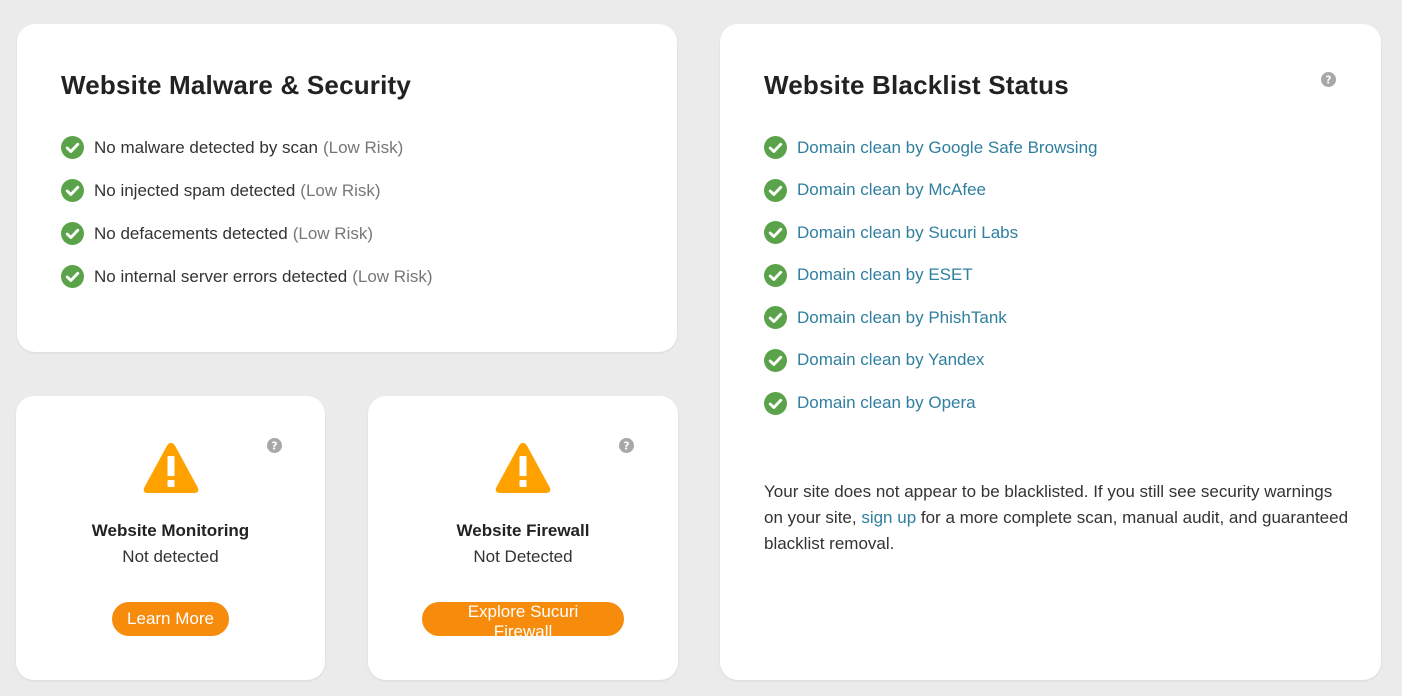 This screenshot has width=1402, height=696. I want to click on monitoring-status: Not detected, so click(170, 556).